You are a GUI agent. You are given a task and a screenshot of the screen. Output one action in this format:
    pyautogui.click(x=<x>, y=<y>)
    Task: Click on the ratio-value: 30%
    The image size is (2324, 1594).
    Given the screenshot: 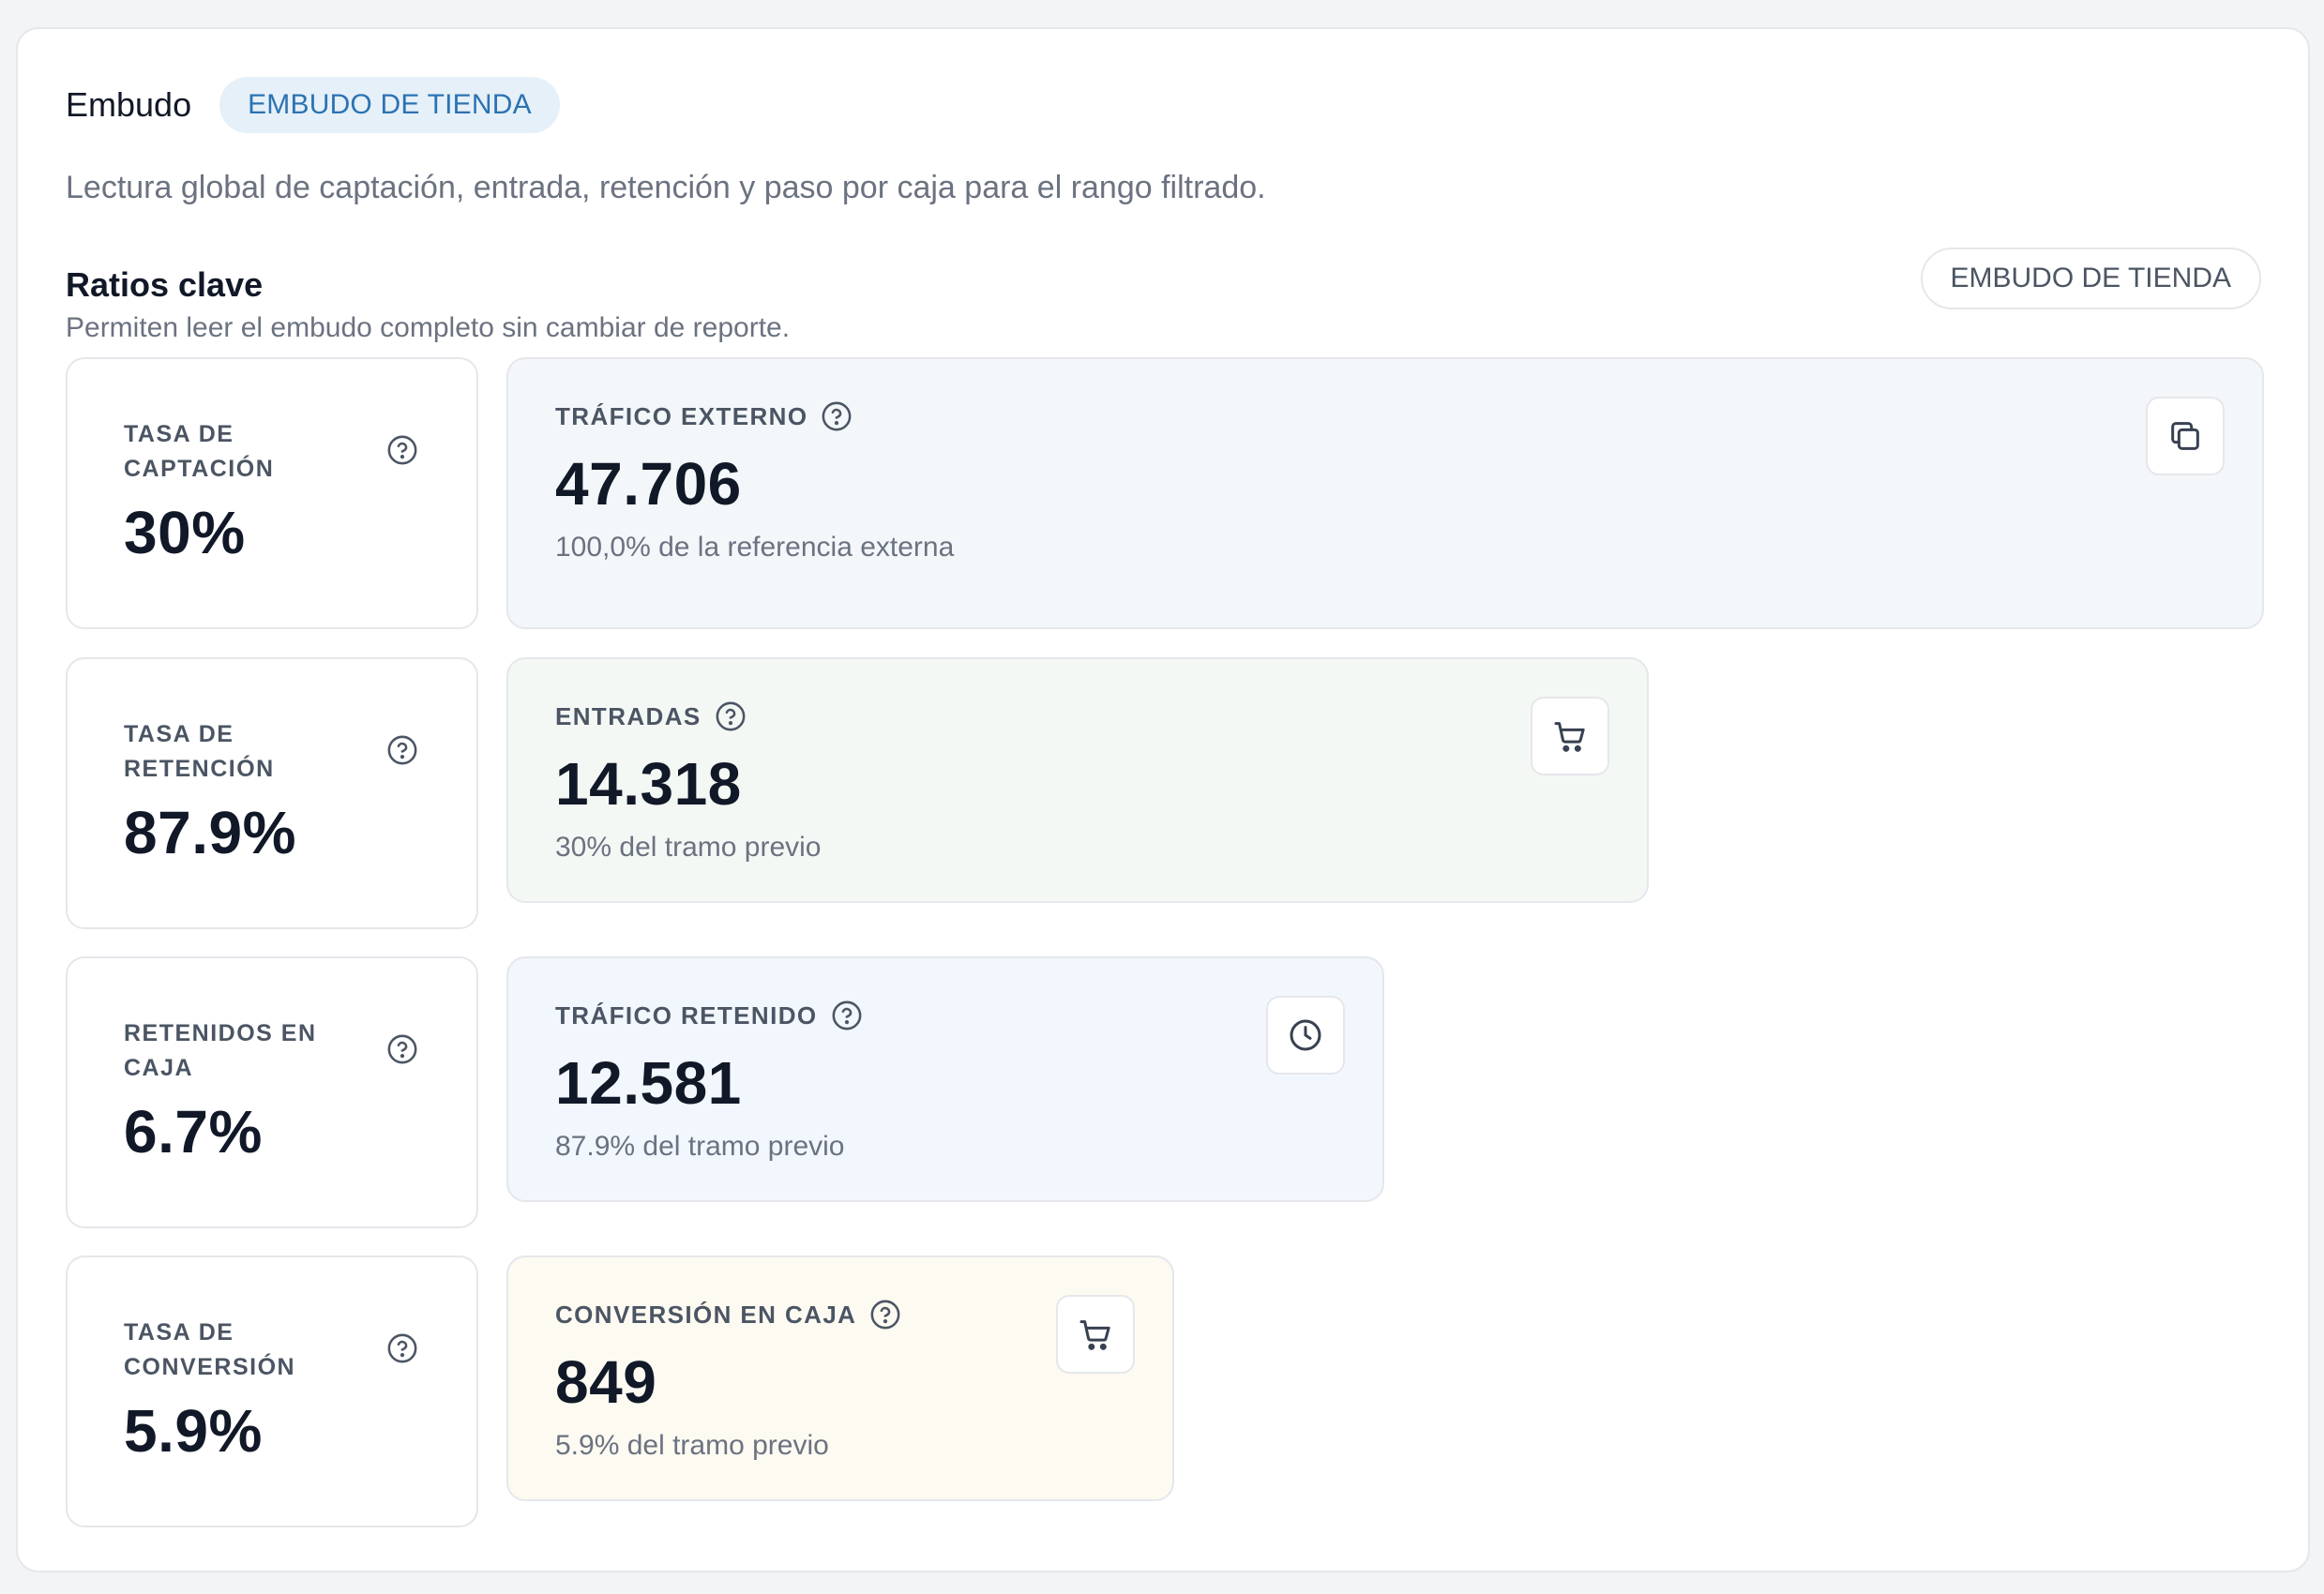 What is the action you would take?
    pyautogui.click(x=185, y=532)
    